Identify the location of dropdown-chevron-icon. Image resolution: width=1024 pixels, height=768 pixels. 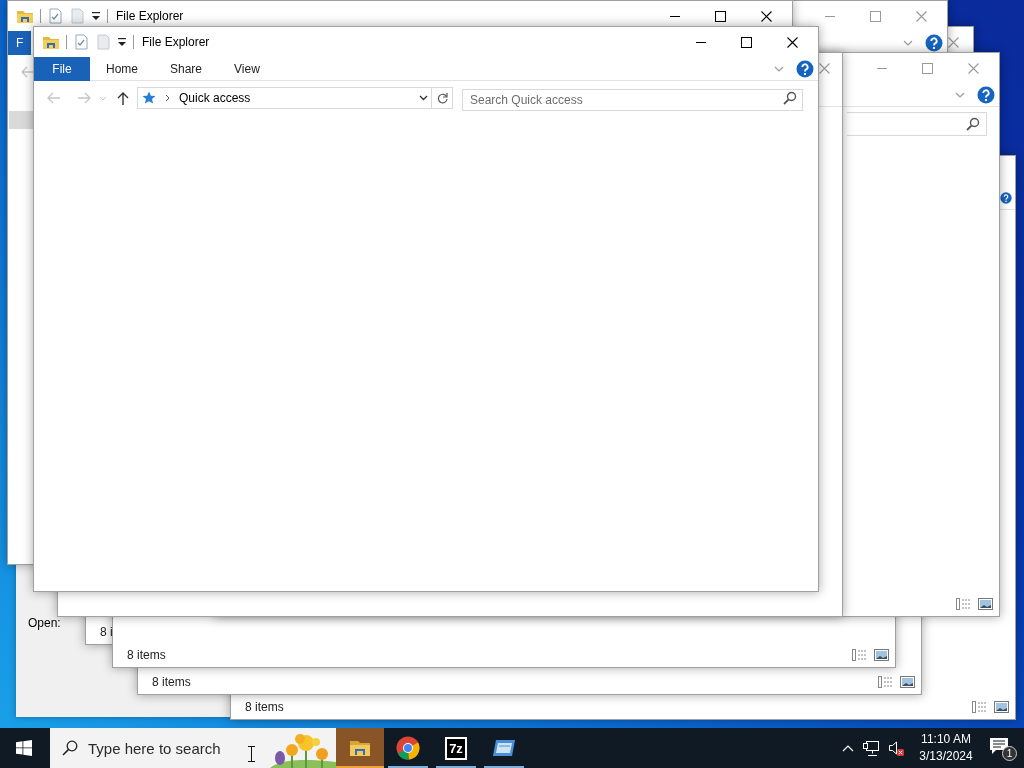
(423, 98).